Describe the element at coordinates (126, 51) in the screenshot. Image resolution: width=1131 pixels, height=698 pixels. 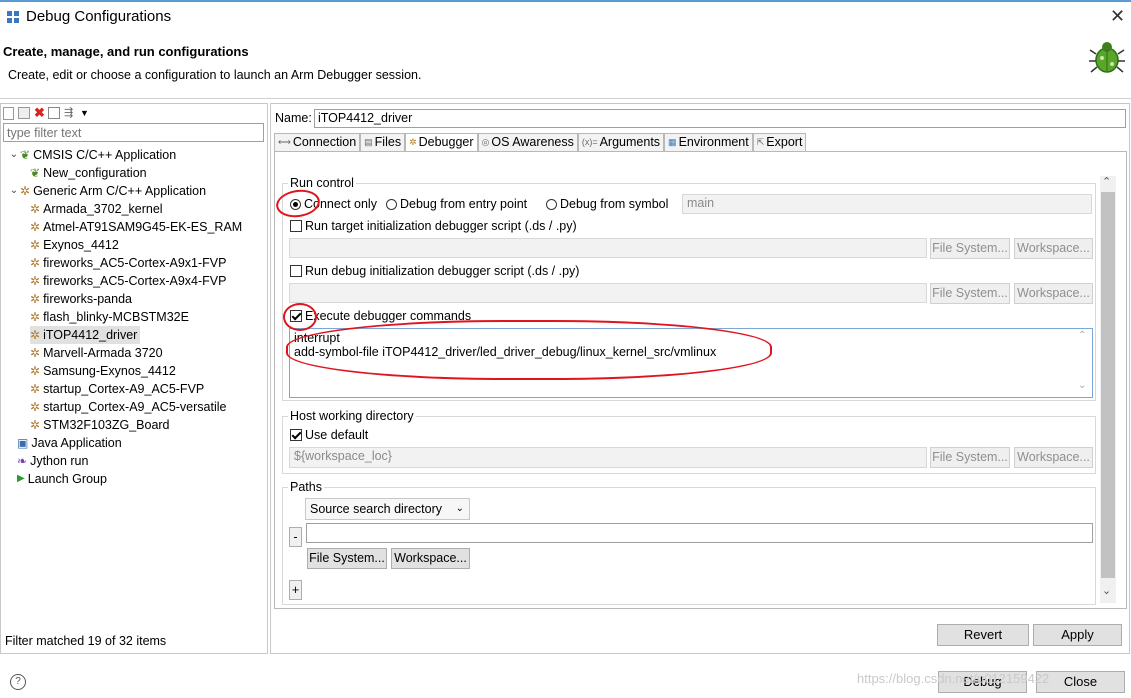
I see `header-title: Create, manage, and run configurations` at that location.